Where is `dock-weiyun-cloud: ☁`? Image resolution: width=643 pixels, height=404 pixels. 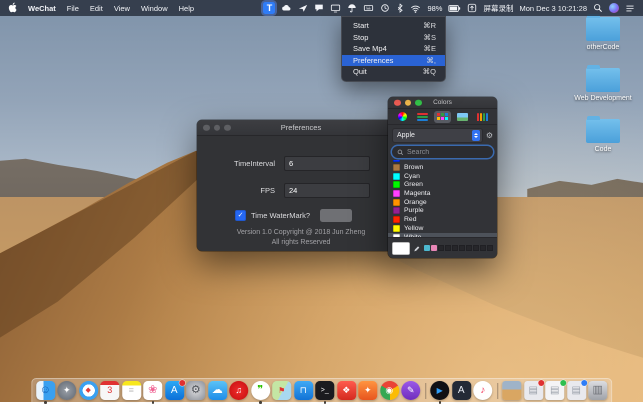 dock-weiyun-cloud: ☁ is located at coordinates (217, 390).